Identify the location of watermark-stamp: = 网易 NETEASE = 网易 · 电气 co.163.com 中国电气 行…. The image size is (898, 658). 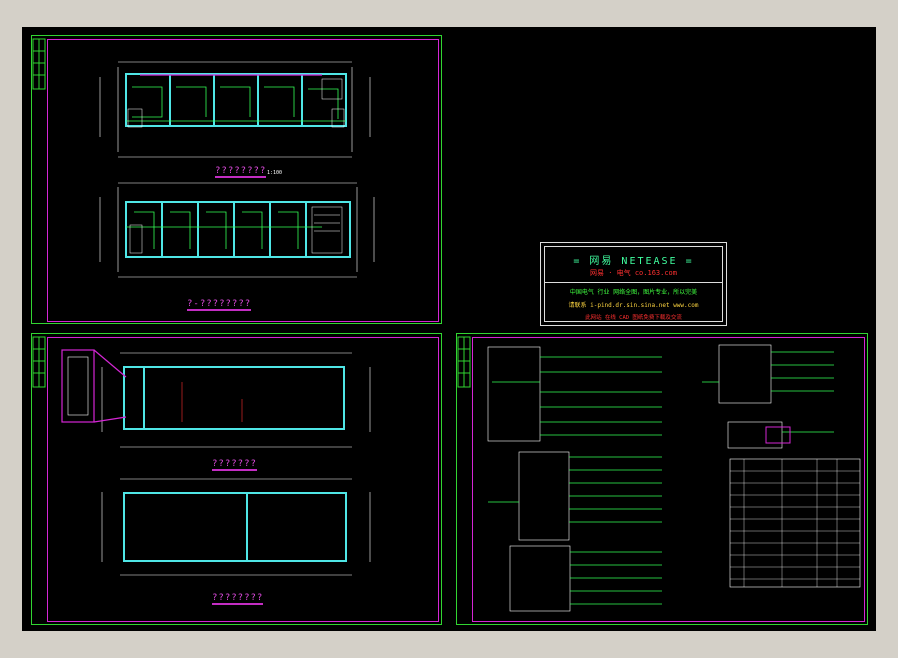
(633, 284).